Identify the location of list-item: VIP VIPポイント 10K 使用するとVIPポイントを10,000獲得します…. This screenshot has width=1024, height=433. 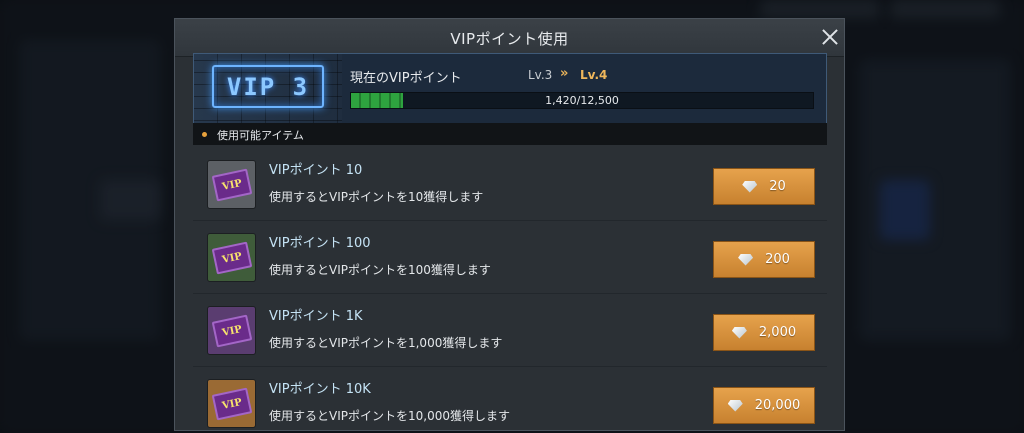
(510, 398).